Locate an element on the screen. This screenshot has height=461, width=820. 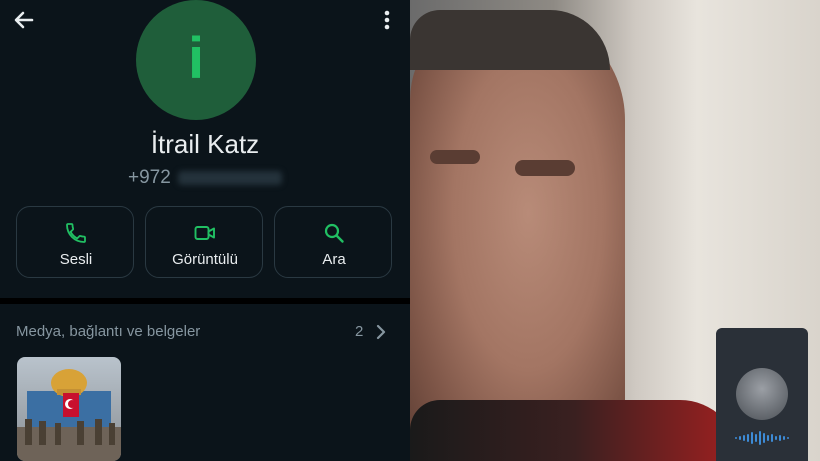
voice-call-button: Sesli is located at coordinates (75, 242).